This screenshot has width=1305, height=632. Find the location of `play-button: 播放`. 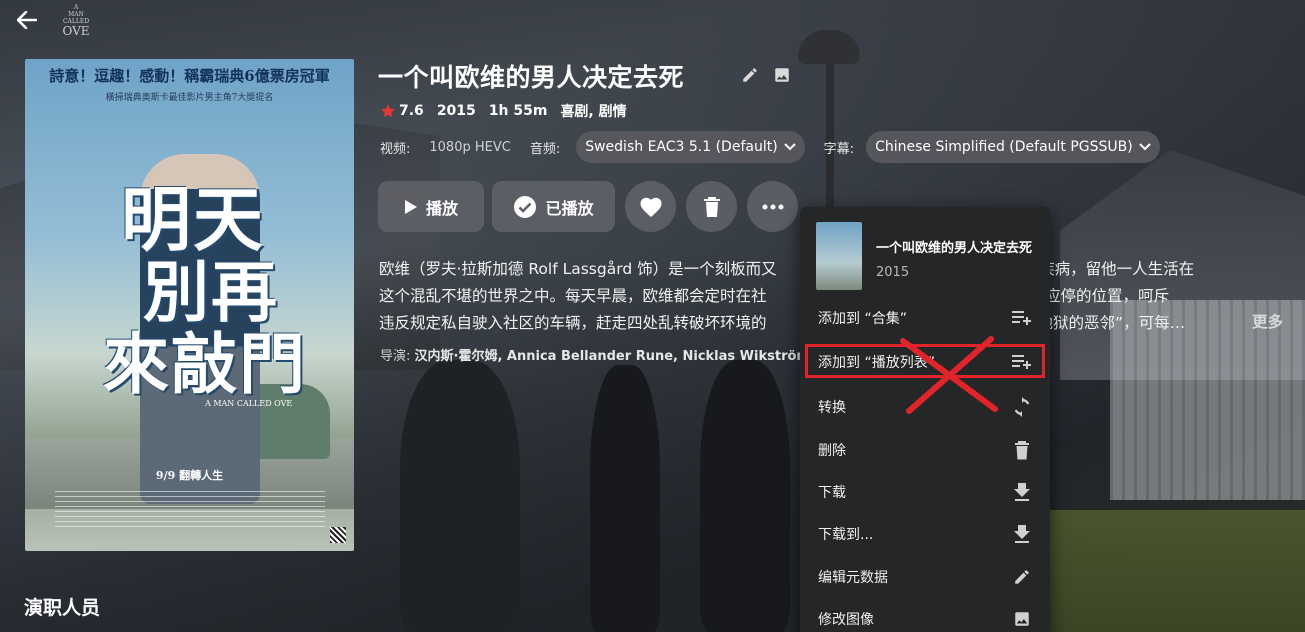

play-button: 播放 is located at coordinates (431, 206).